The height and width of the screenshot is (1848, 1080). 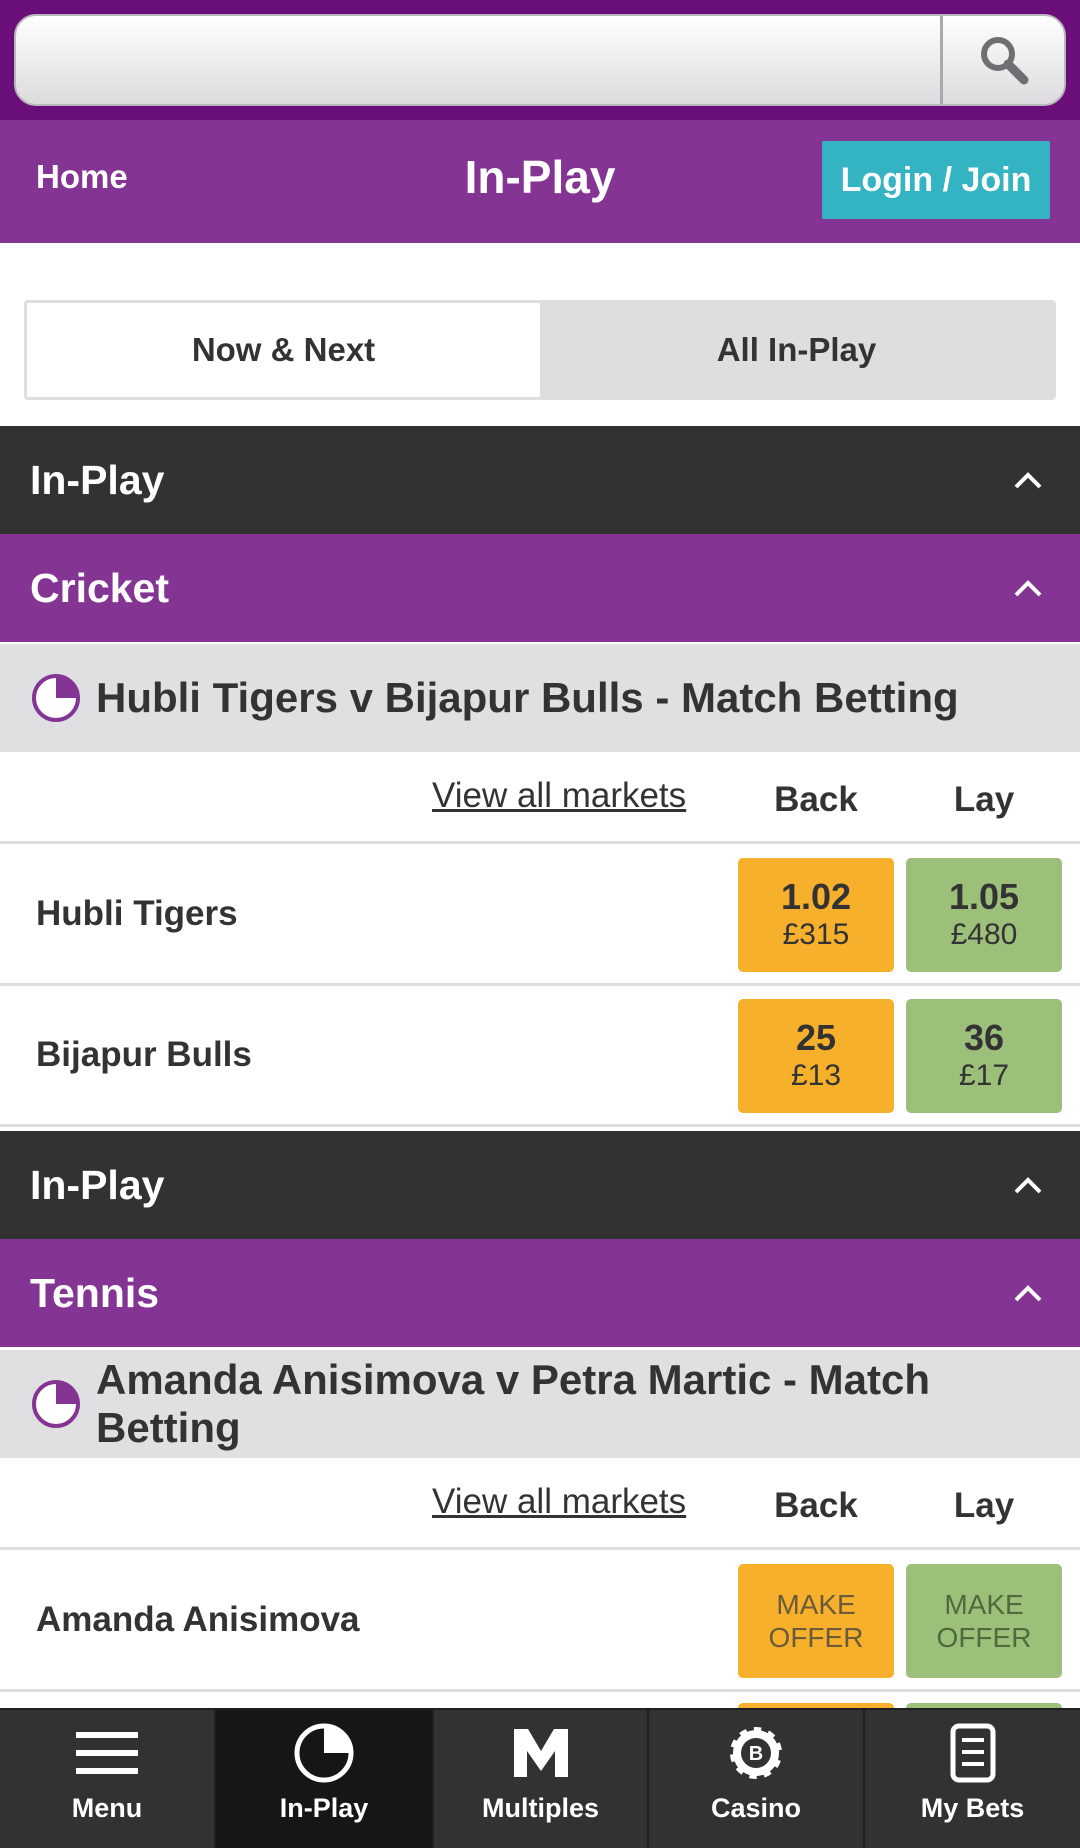 I want to click on search-button, so click(x=1002, y=60).